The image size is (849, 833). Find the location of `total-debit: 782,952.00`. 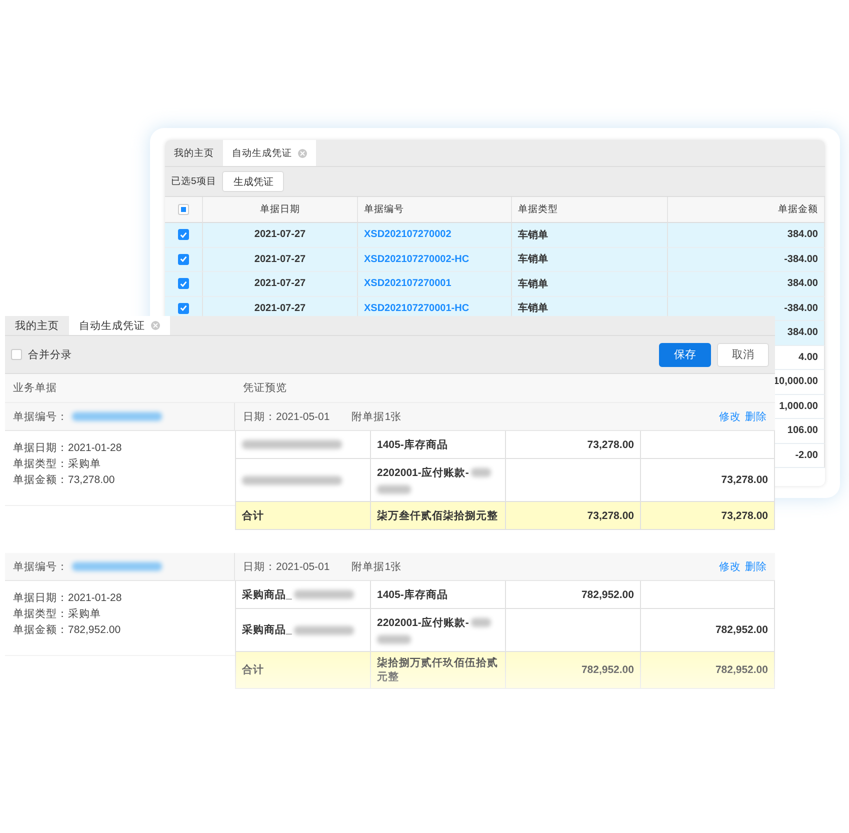

total-debit: 782,952.00 is located at coordinates (573, 670).